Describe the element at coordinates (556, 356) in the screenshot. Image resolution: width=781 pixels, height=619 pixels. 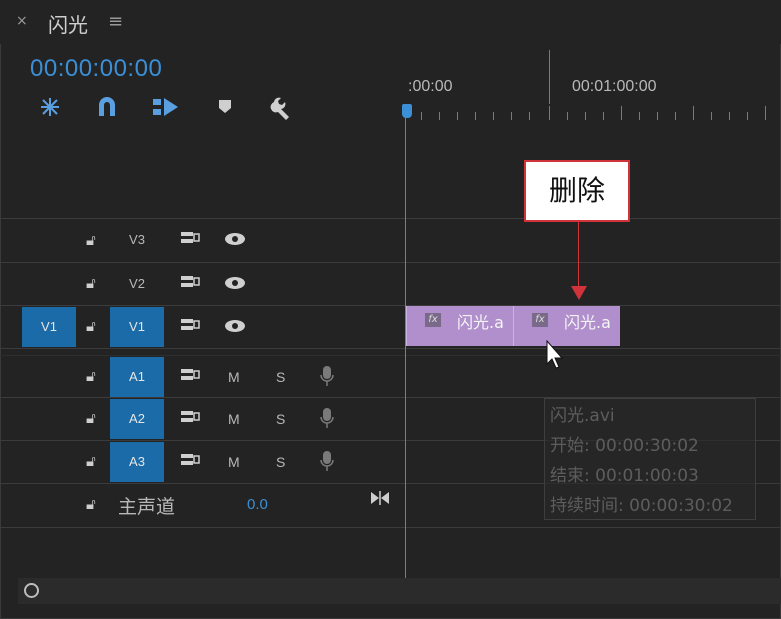
I see `mouse-cursor-icon` at that location.